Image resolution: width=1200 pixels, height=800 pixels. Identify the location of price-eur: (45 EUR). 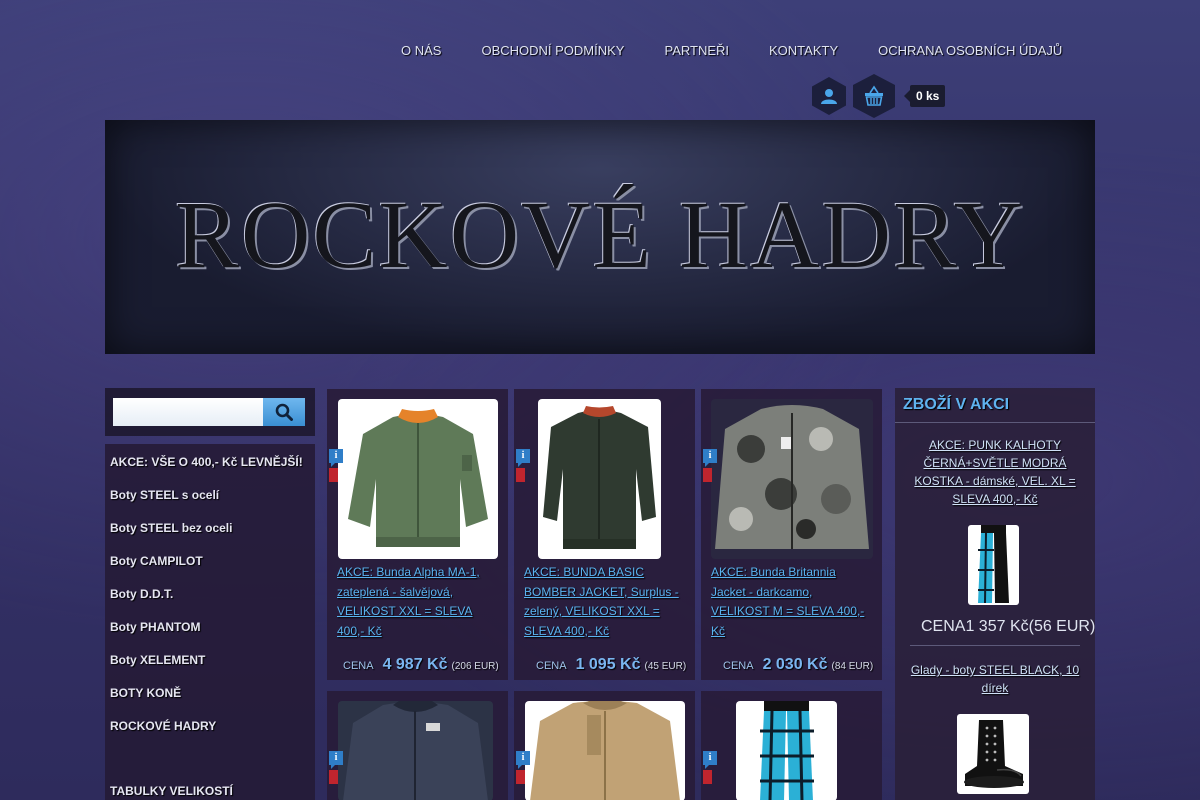
(665, 666).